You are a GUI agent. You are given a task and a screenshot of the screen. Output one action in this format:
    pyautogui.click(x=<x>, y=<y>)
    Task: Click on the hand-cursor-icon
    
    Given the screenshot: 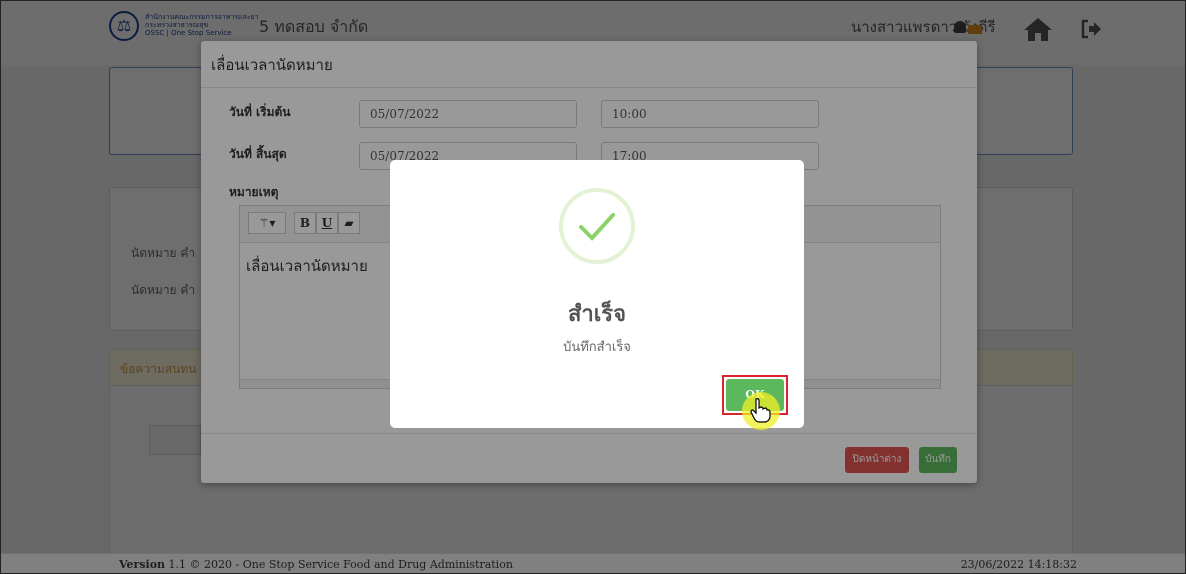 What is the action you would take?
    pyautogui.click(x=760, y=410)
    